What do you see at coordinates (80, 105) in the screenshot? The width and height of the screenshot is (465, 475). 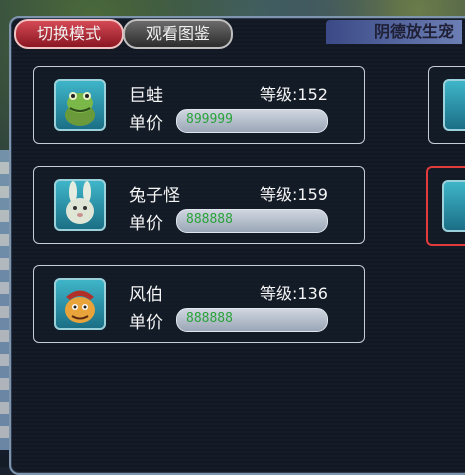 I see `giant-frog-icon` at bounding box center [80, 105].